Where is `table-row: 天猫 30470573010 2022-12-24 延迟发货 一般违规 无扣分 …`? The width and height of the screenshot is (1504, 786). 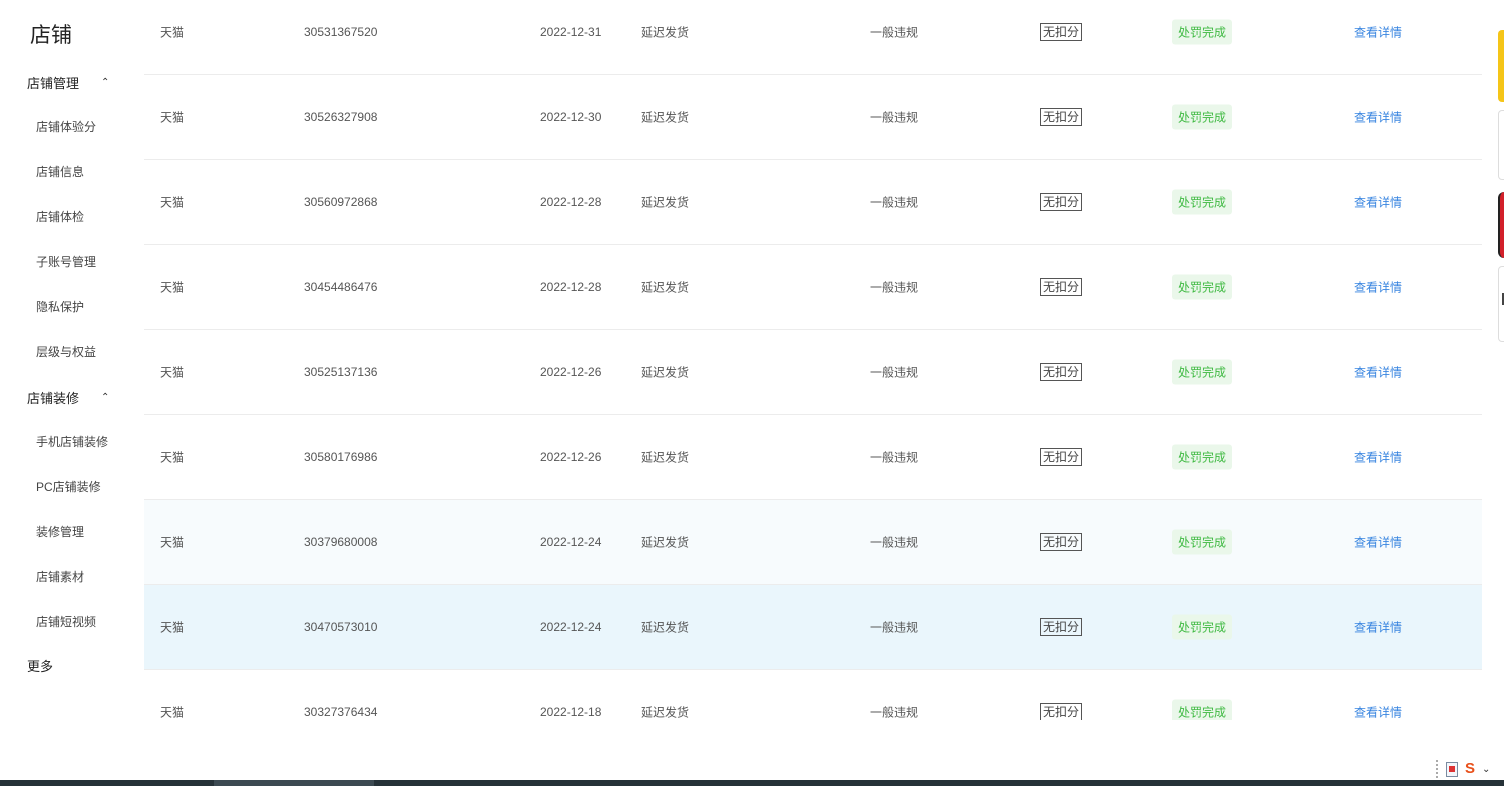
table-row: 天猫 30470573010 2022-12-24 延迟发货 一般违规 无扣分 … is located at coordinates (813, 627).